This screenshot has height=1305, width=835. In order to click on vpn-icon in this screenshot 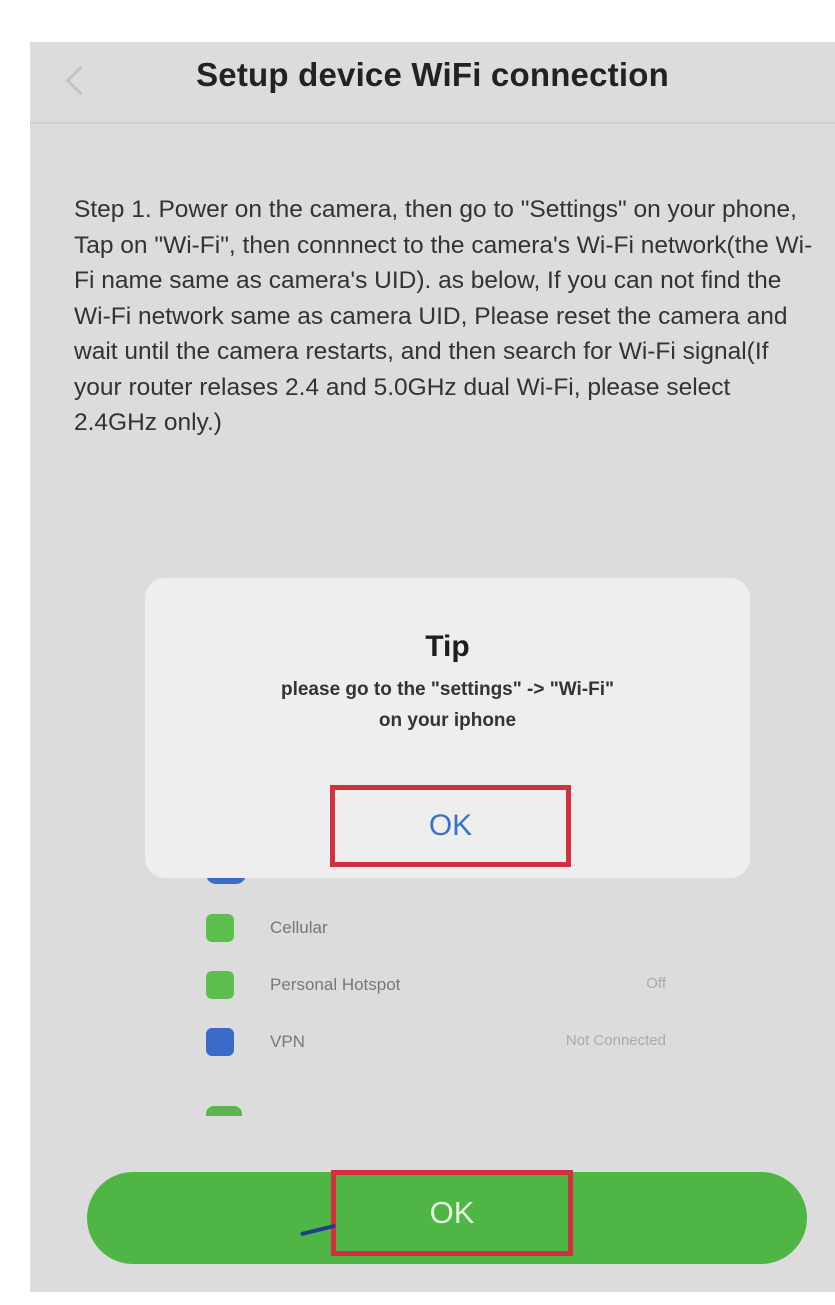, I will do `click(220, 1042)`.